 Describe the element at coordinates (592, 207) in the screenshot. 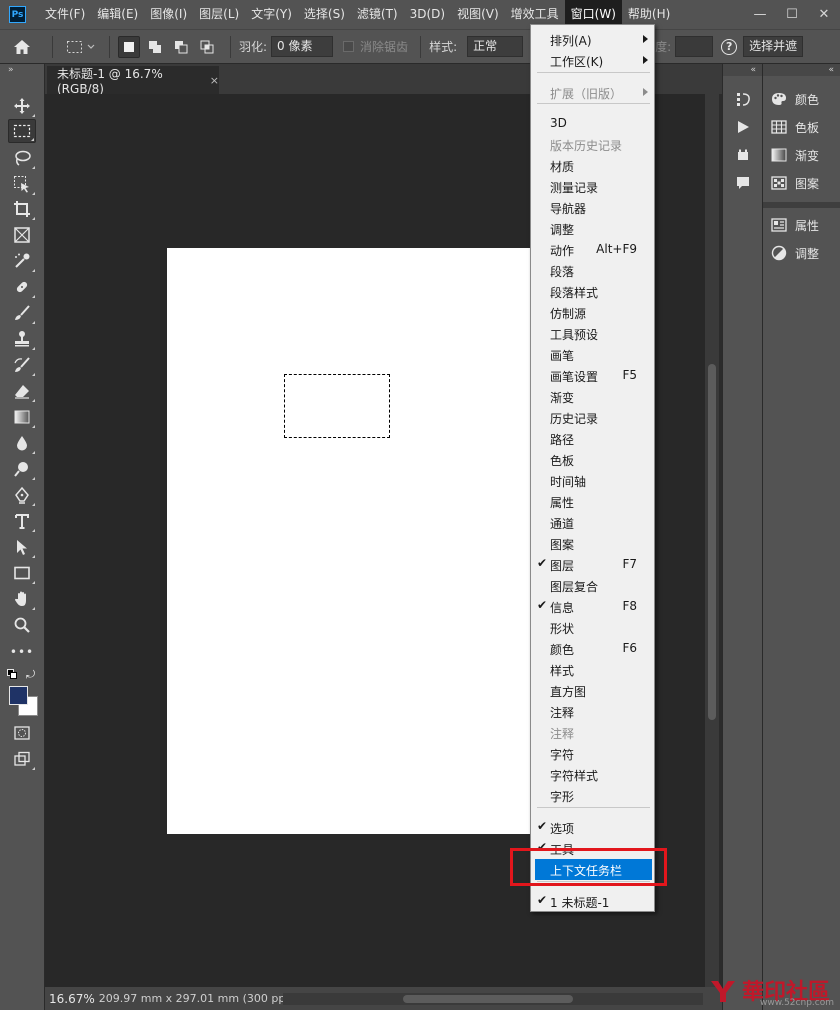

I see `window-menu-item: 导航器` at that location.